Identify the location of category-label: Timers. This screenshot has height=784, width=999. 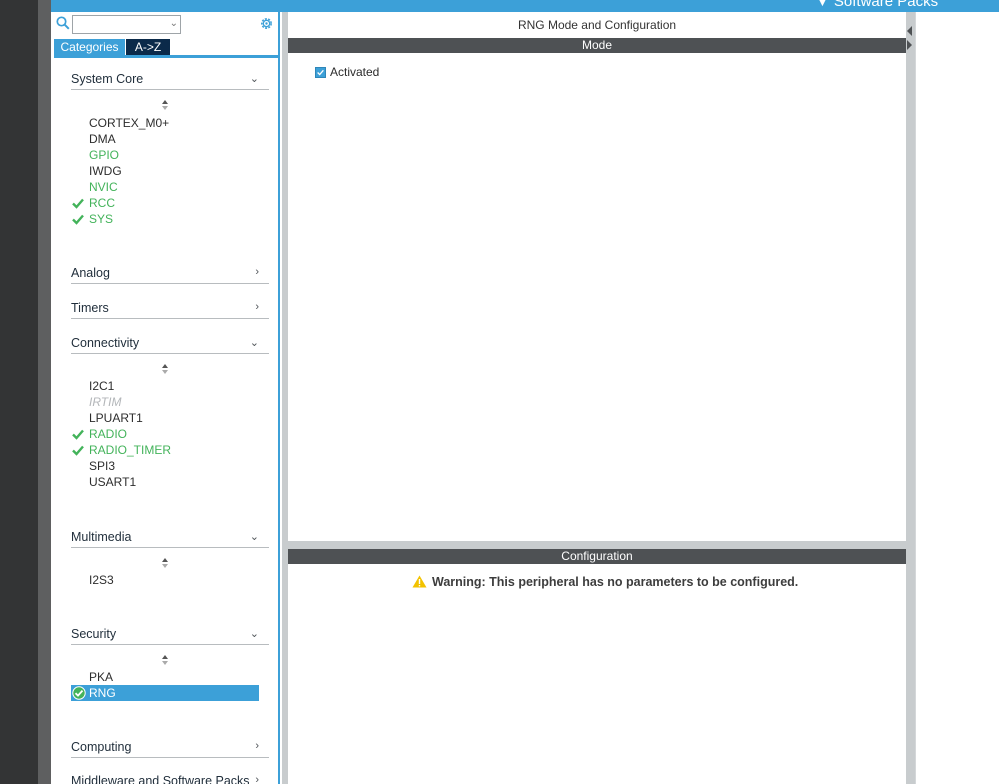
(90, 308).